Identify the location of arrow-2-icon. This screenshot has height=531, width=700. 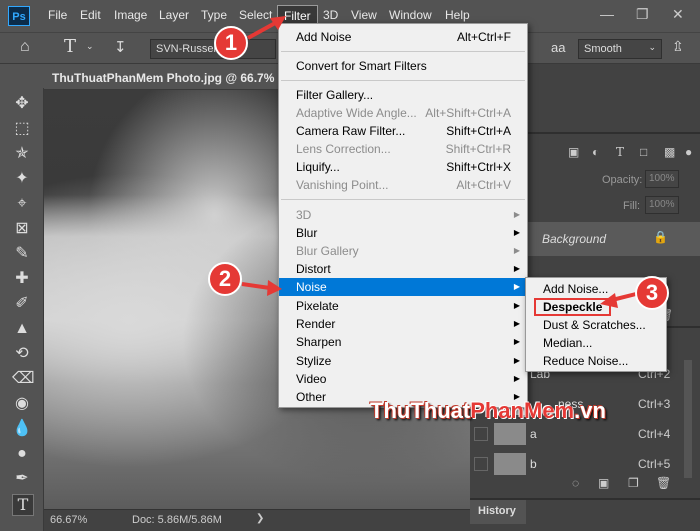
(261, 288).